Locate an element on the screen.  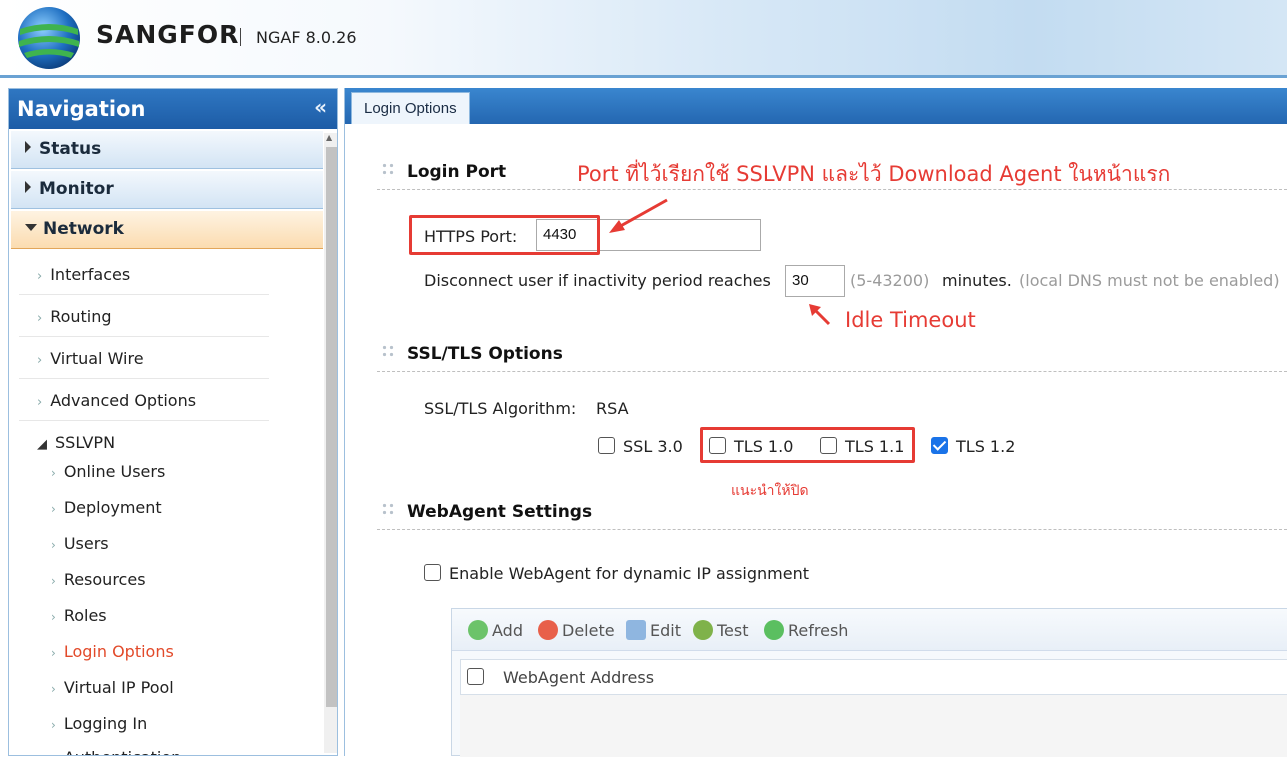
collapse-nav-icon: « is located at coordinates (320, 107).